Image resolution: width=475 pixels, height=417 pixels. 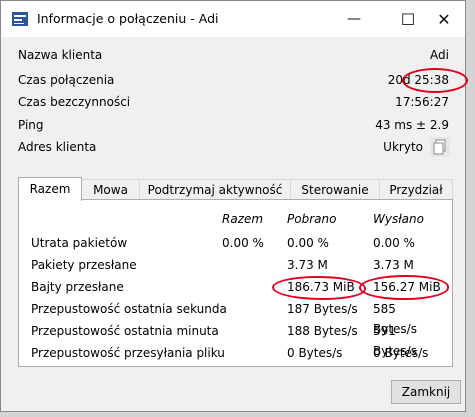 What do you see at coordinates (243, 243) in the screenshot?
I see `cell-razem: 0.00 %` at bounding box center [243, 243].